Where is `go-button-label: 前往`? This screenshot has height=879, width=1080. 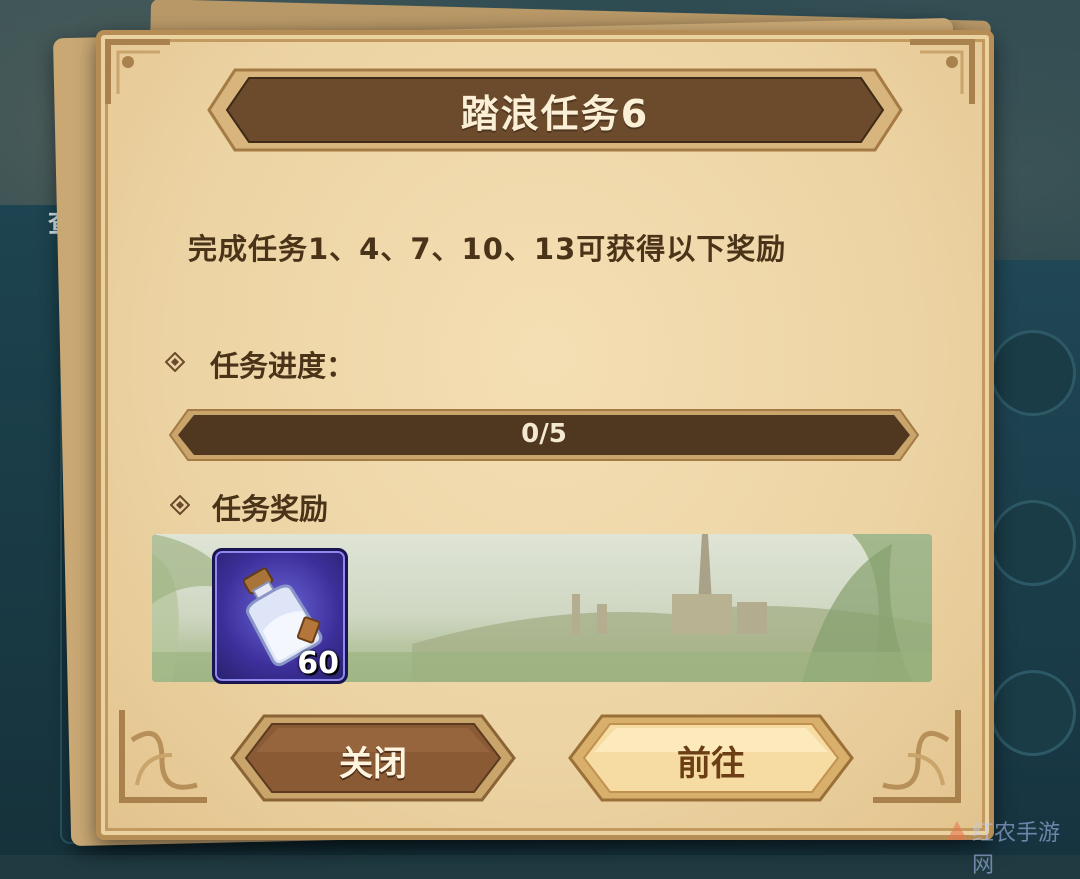
go-button-label: 前往 is located at coordinates (711, 764).